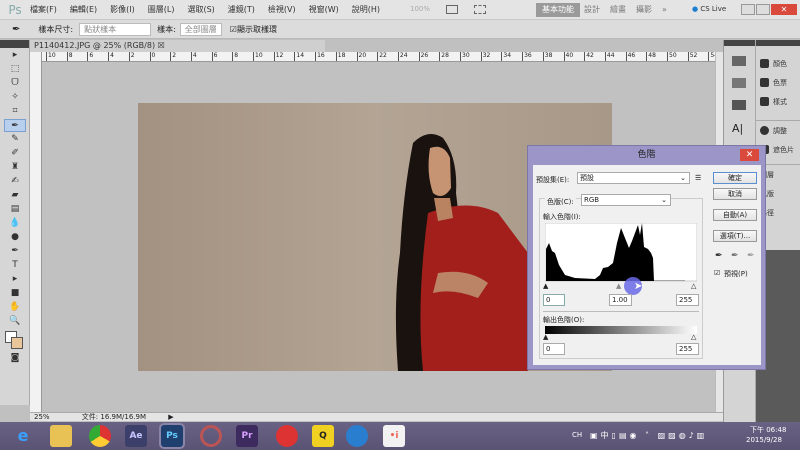 The image size is (800, 450). I want to click on sample-select: 全部圖層, so click(200, 29).